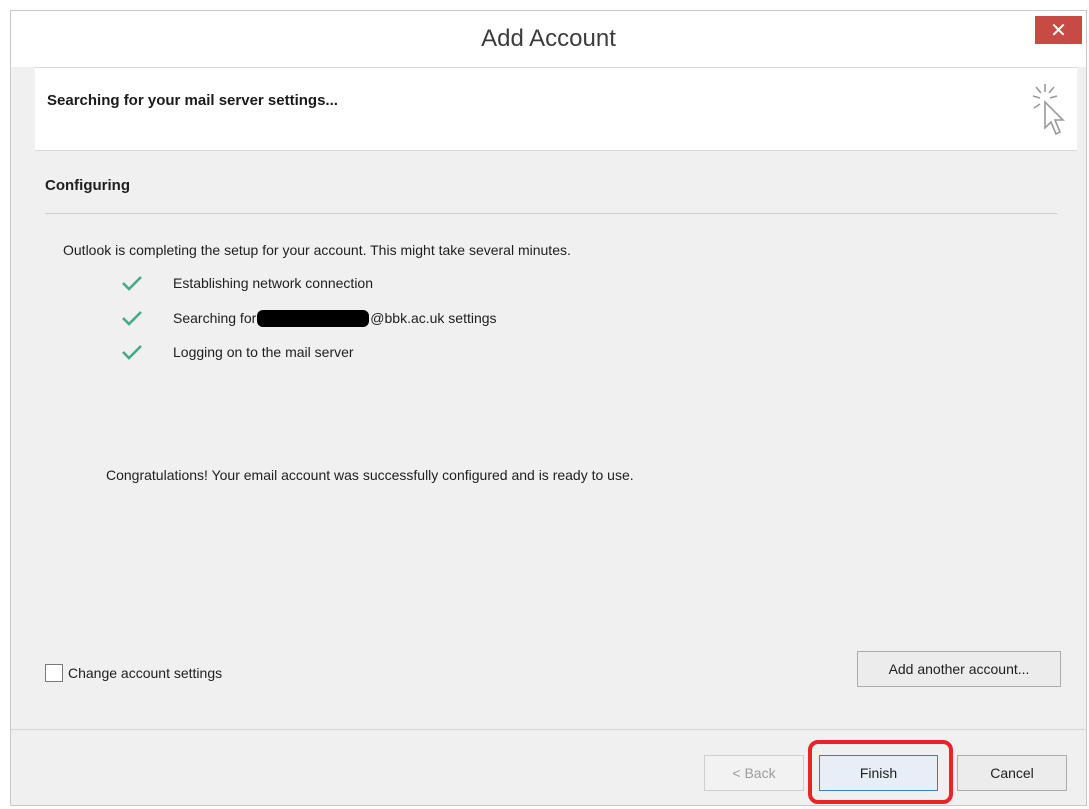  What do you see at coordinates (87, 185) in the screenshot?
I see `section-title: Configuring` at bounding box center [87, 185].